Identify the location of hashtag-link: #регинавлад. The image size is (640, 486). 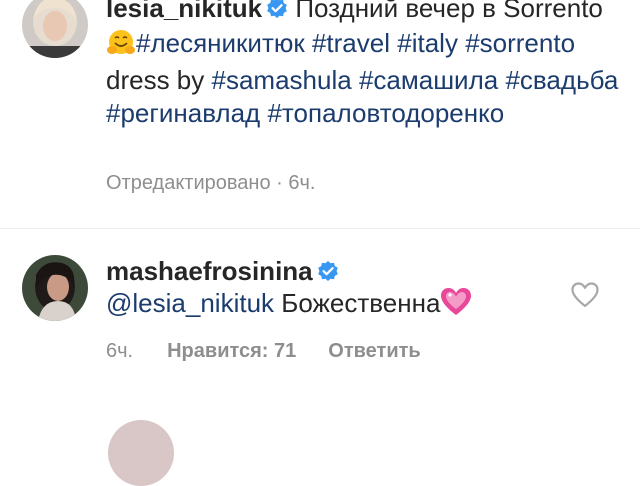
(183, 113).